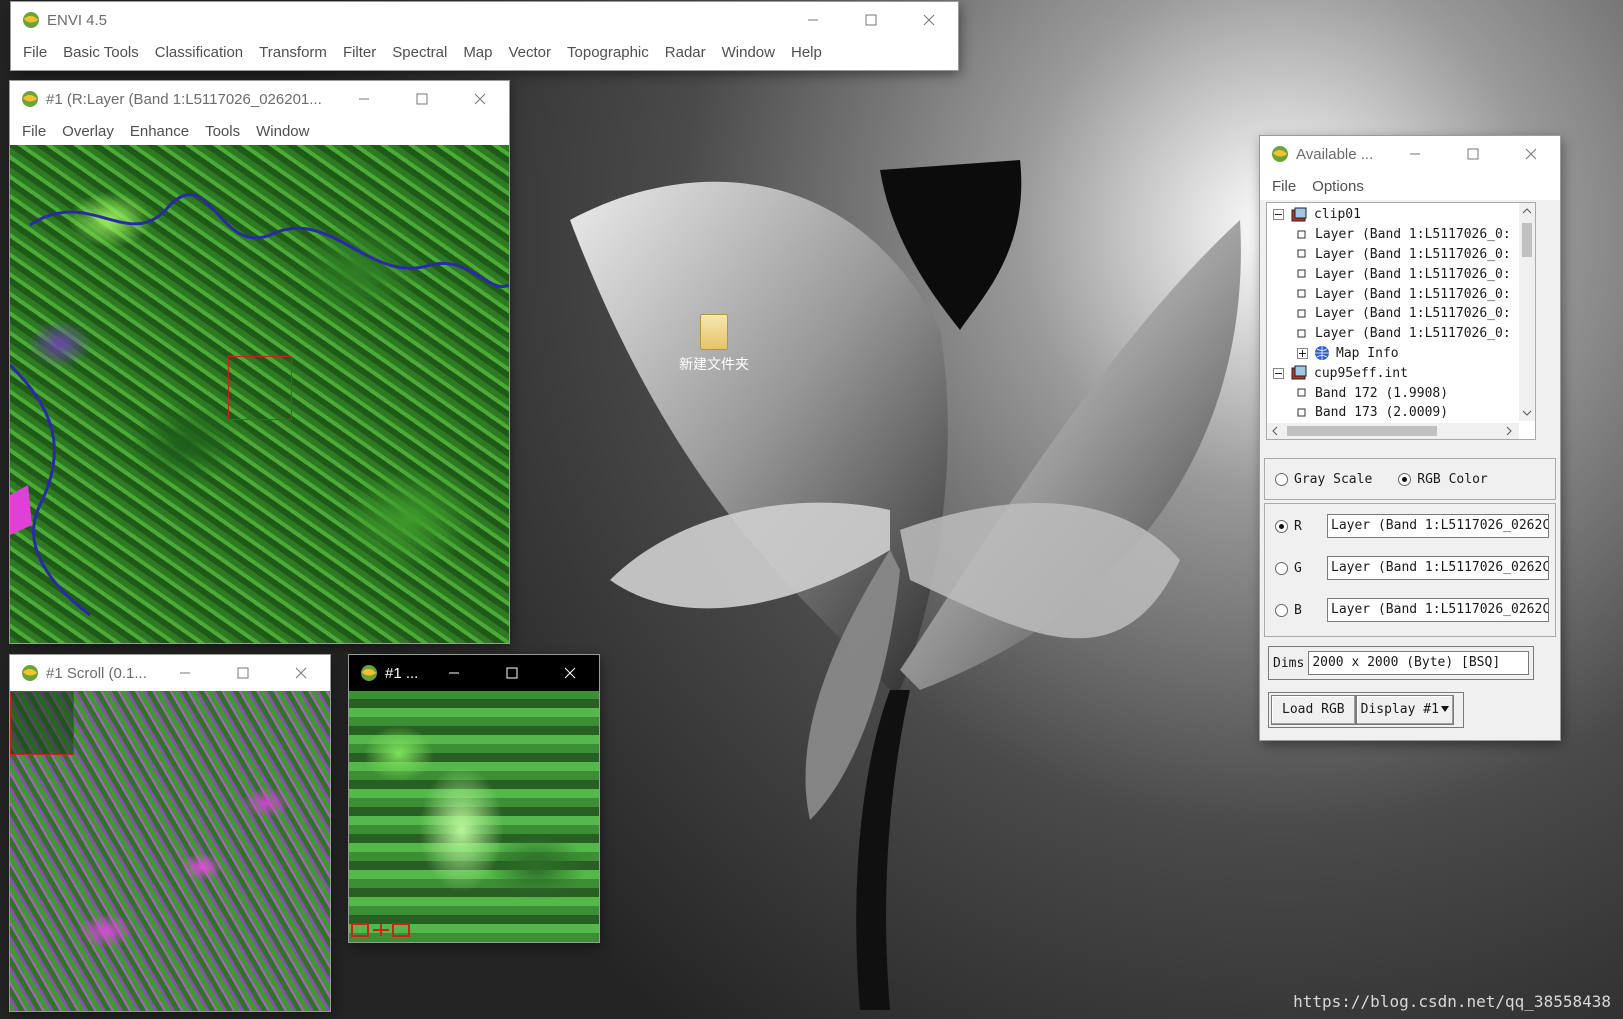  What do you see at coordinates (359, 52) in the screenshot?
I see `menu-filter: Filter` at bounding box center [359, 52].